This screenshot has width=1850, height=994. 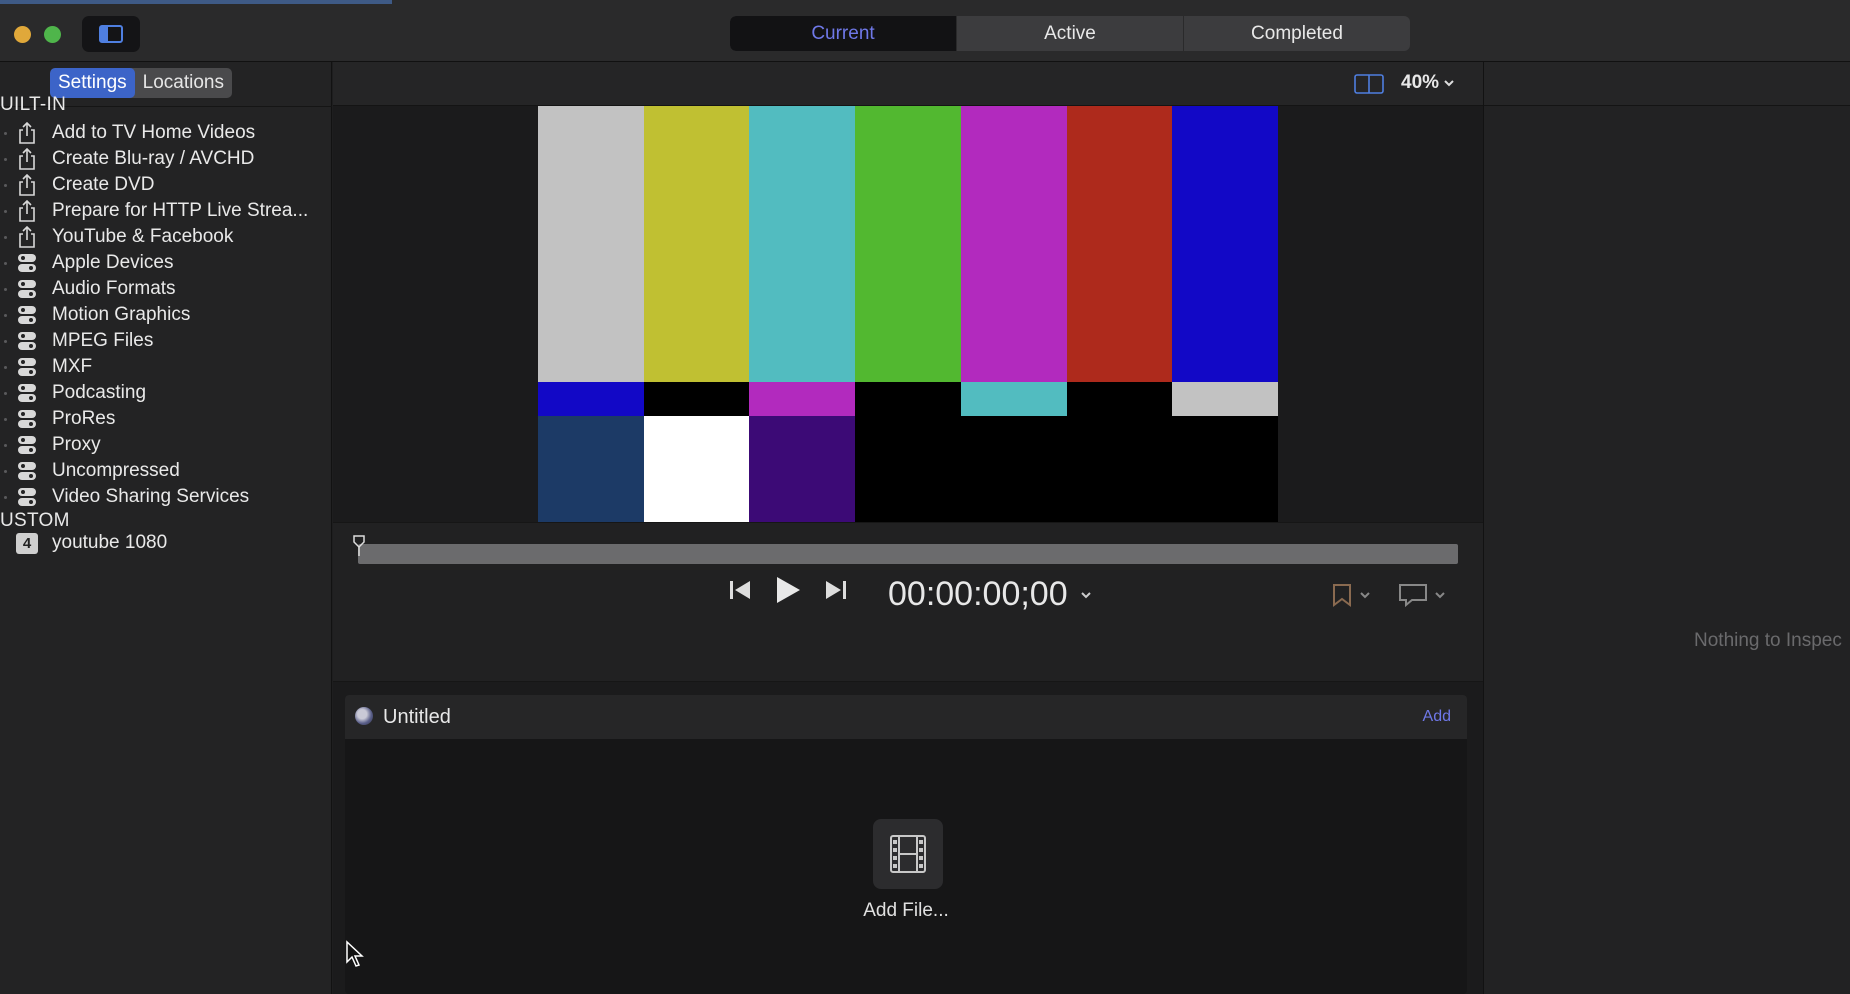 I want to click on batch-icon, so click(x=364, y=716).